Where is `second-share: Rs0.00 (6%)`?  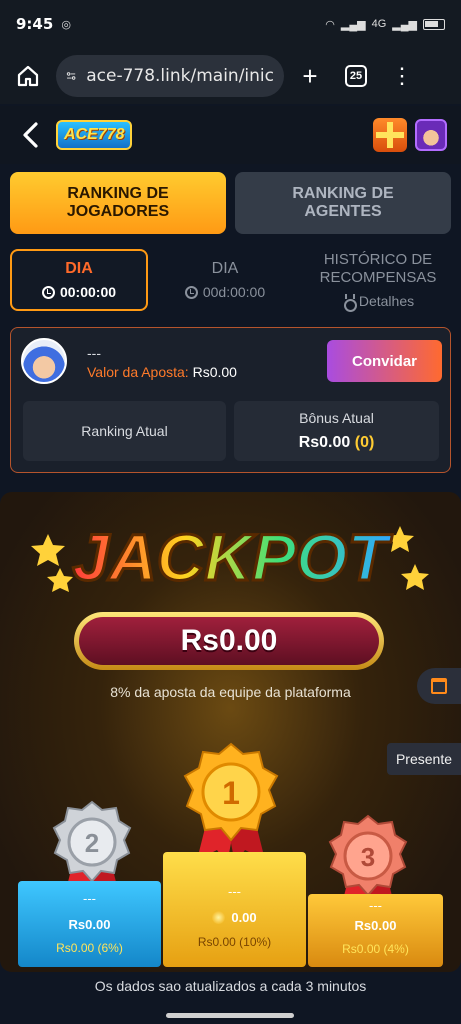 second-share: Rs0.00 (6%) is located at coordinates (89, 948).